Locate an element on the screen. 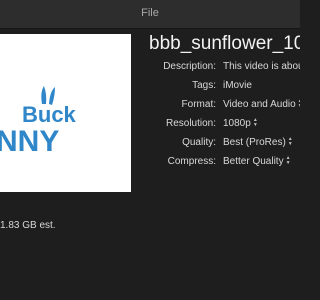 The width and height of the screenshot is (320, 300). detail-label: Description: is located at coordinates (189, 66).